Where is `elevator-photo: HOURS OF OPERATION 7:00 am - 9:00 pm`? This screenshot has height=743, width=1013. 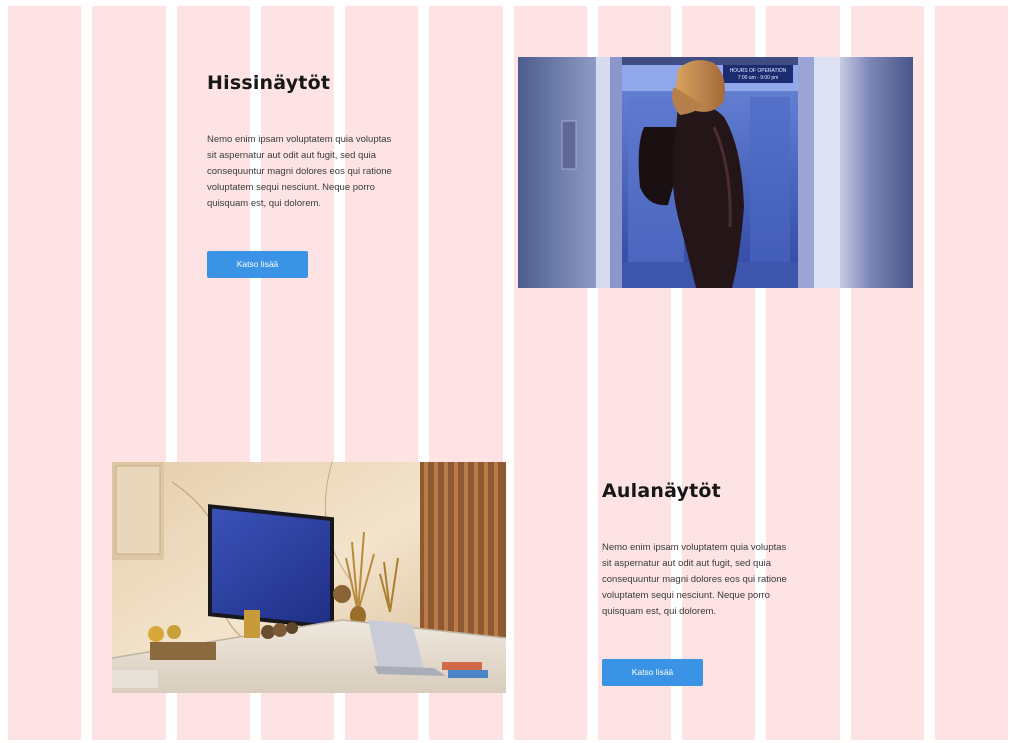
elevator-photo: HOURS OF OPERATION 7:00 am - 9:00 pm is located at coordinates (715, 172).